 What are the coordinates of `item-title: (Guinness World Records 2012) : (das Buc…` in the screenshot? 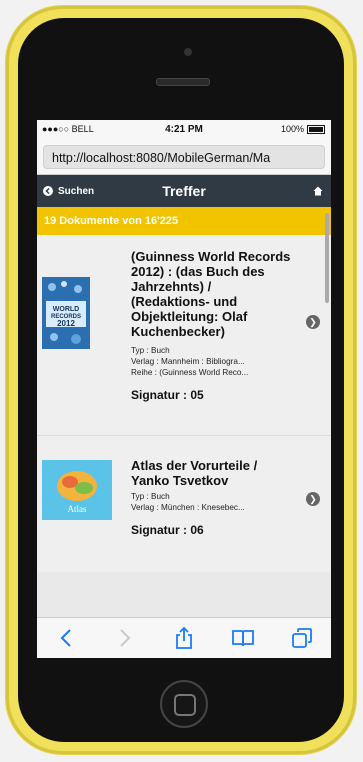 It's located at (211, 294).